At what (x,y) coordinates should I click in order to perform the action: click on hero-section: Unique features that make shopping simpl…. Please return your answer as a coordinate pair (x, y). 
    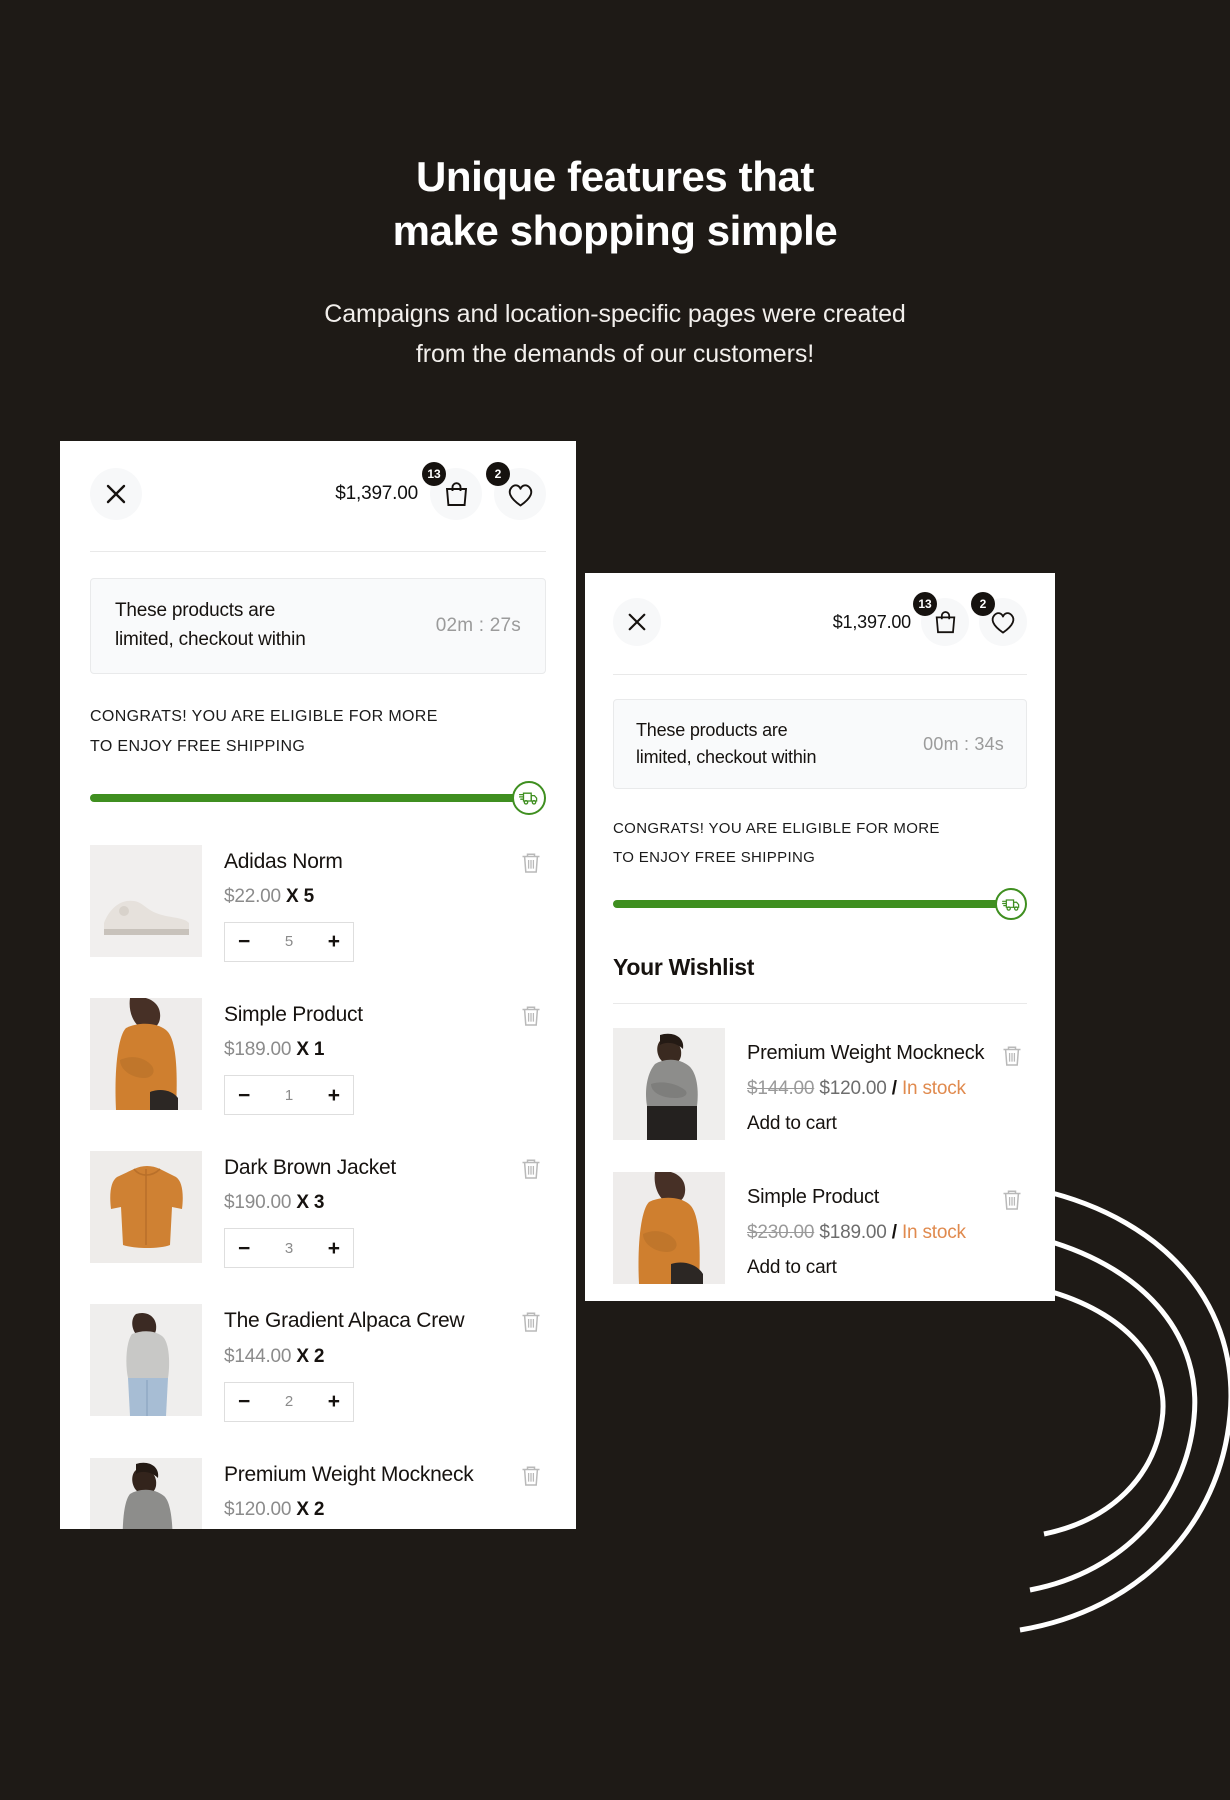
    Looking at the image, I should click on (615, 262).